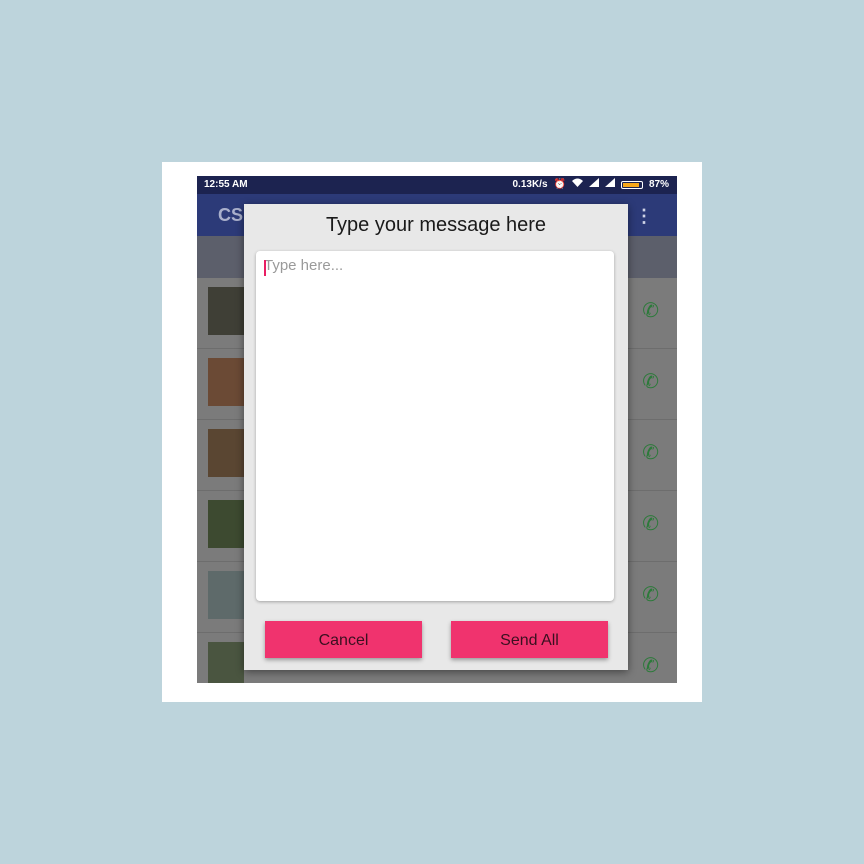 This screenshot has height=864, width=864. What do you see at coordinates (577, 185) in the screenshot?
I see `wifi-icon` at bounding box center [577, 185].